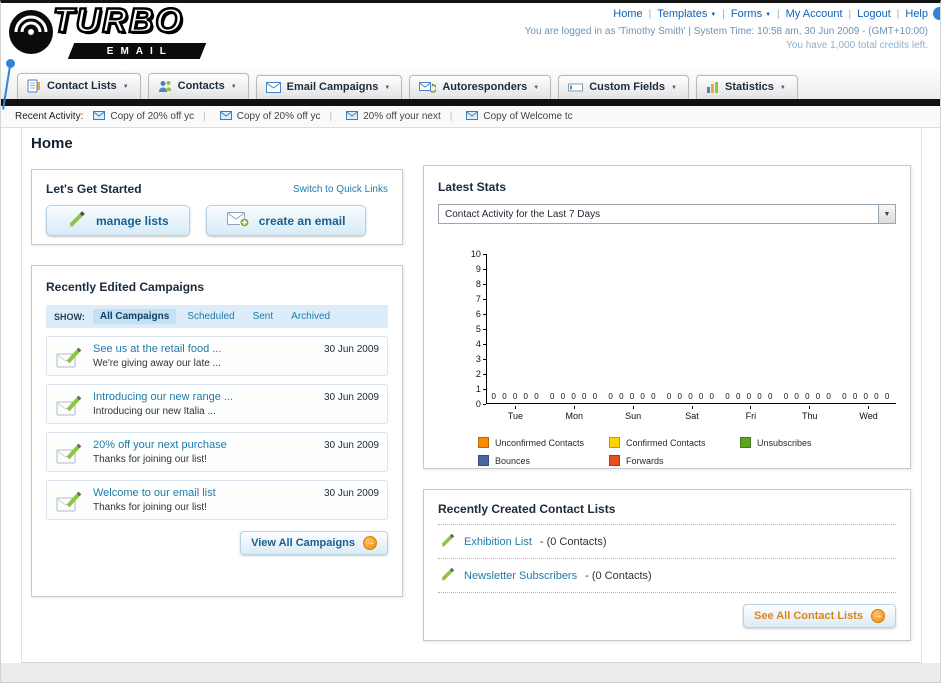 The height and width of the screenshot is (683, 941). What do you see at coordinates (540, 442) in the screenshot?
I see `legend-label: Unconfirmed Contacts` at bounding box center [540, 442].